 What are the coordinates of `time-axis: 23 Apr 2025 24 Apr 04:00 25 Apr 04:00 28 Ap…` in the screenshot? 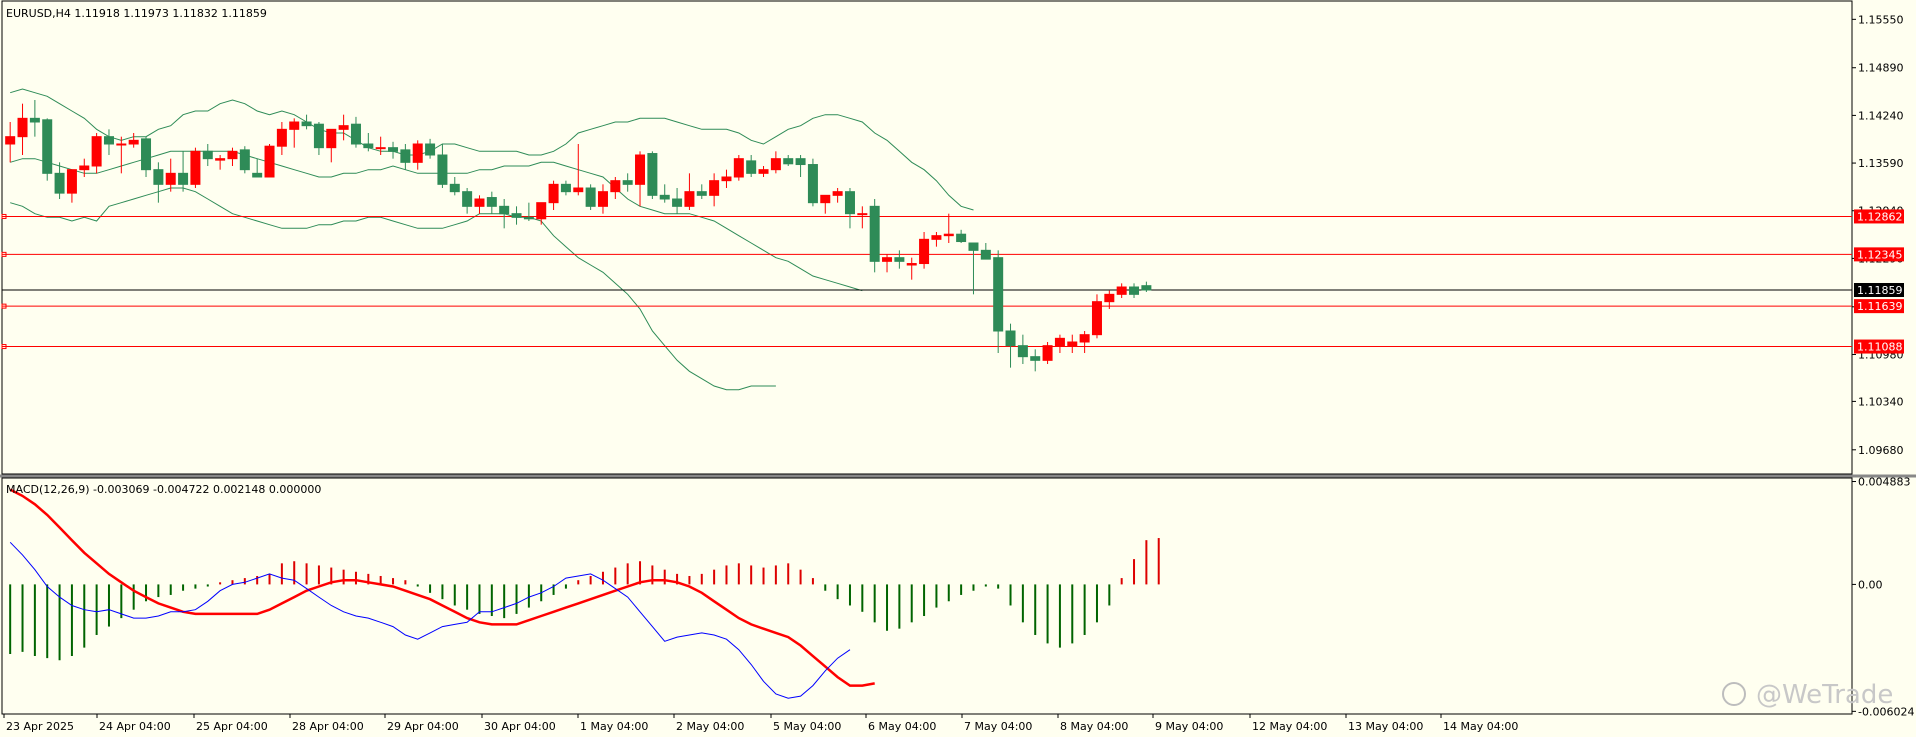 It's located at (760, 723).